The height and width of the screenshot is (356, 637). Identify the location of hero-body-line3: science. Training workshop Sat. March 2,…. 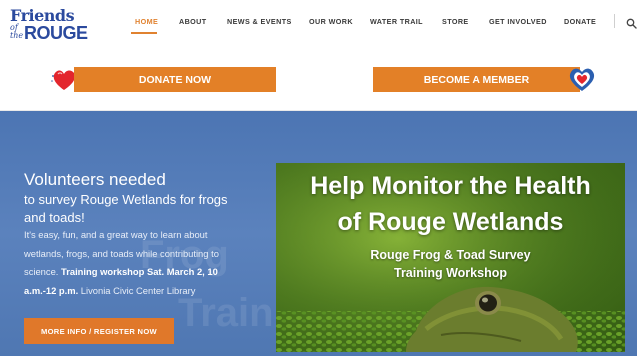
(121, 272).